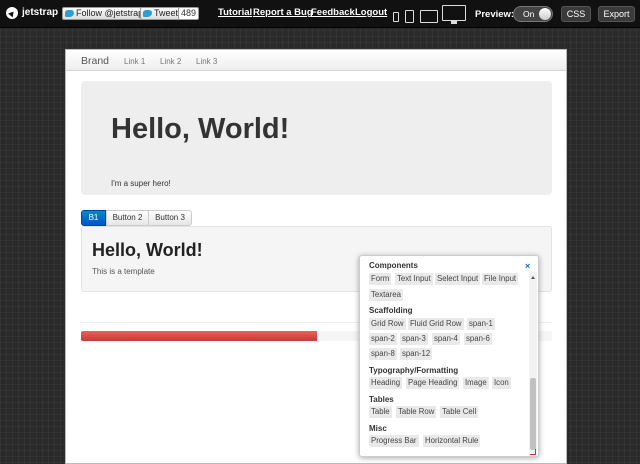 This screenshot has width=640, height=464. Describe the element at coordinates (529, 14) in the screenshot. I see `toggle-state: On` at that location.